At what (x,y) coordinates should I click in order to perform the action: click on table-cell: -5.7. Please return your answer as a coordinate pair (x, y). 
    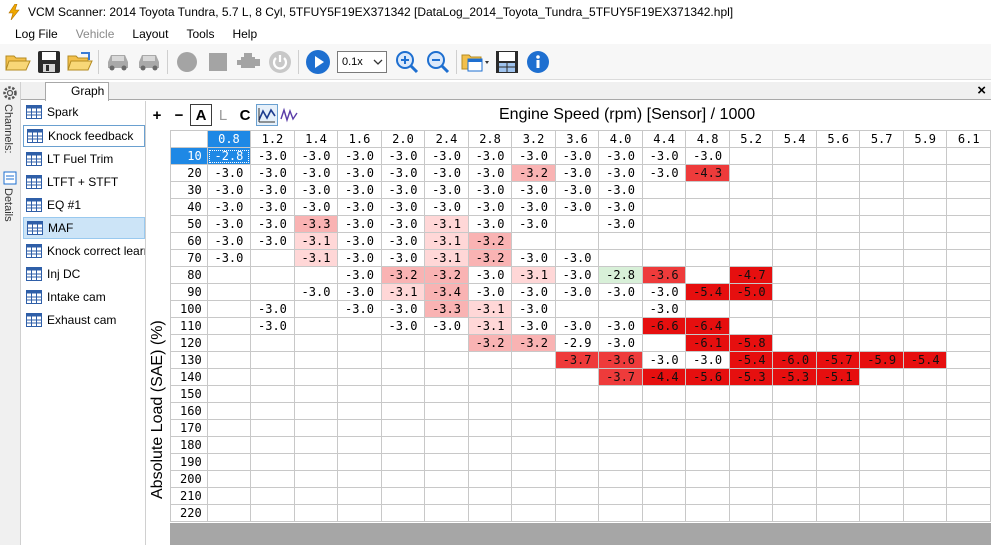
    Looking at the image, I should click on (838, 360).